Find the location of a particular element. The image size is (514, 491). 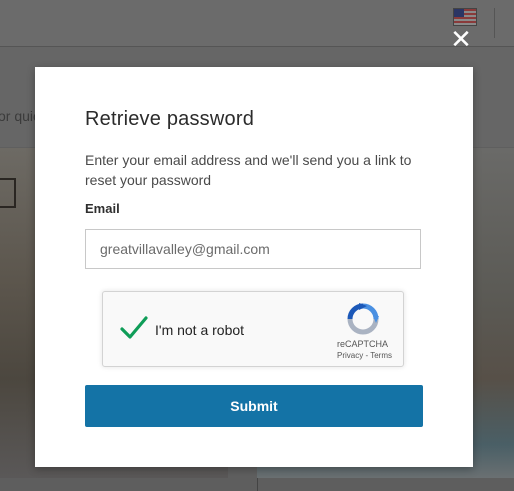

site-header is located at coordinates (257, 23).